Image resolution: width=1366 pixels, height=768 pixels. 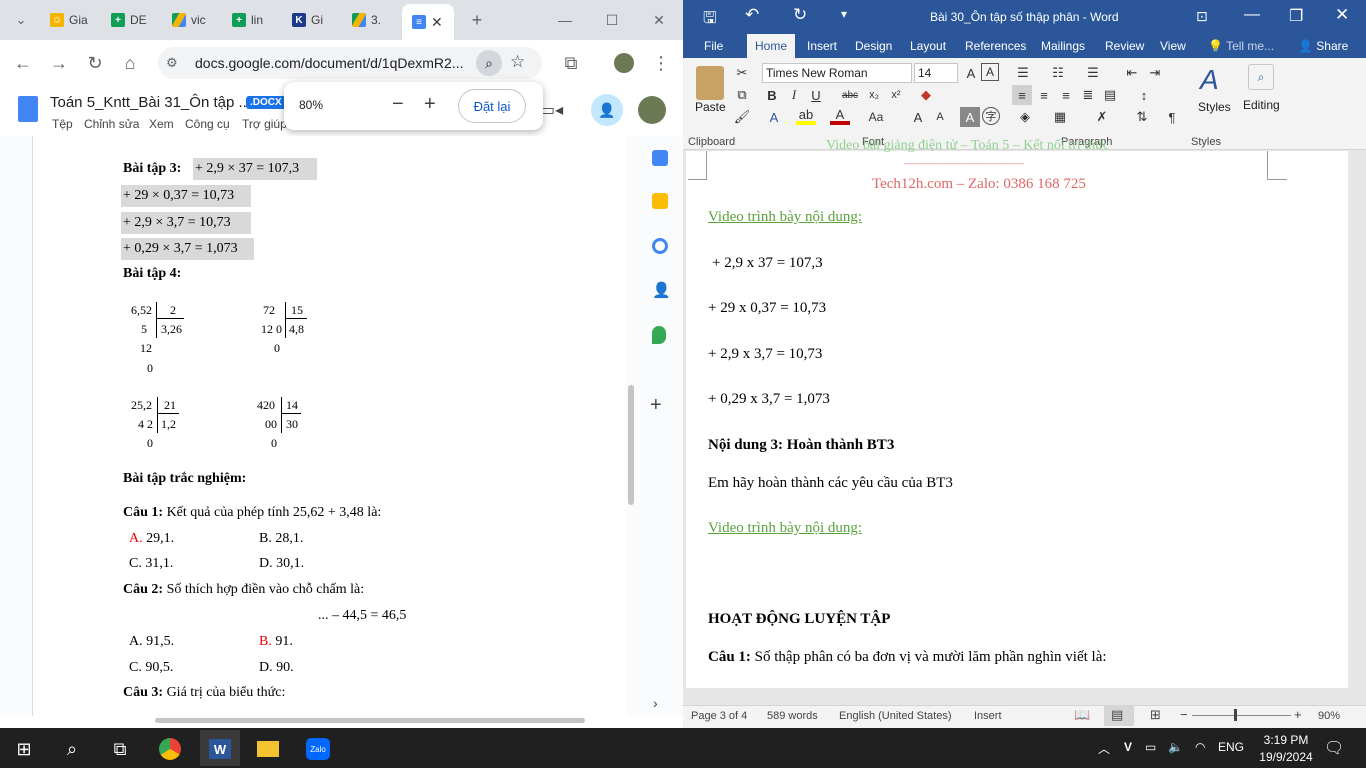 I want to click on chrome-tab-active: ≡ ✕, so click(x=428, y=22).